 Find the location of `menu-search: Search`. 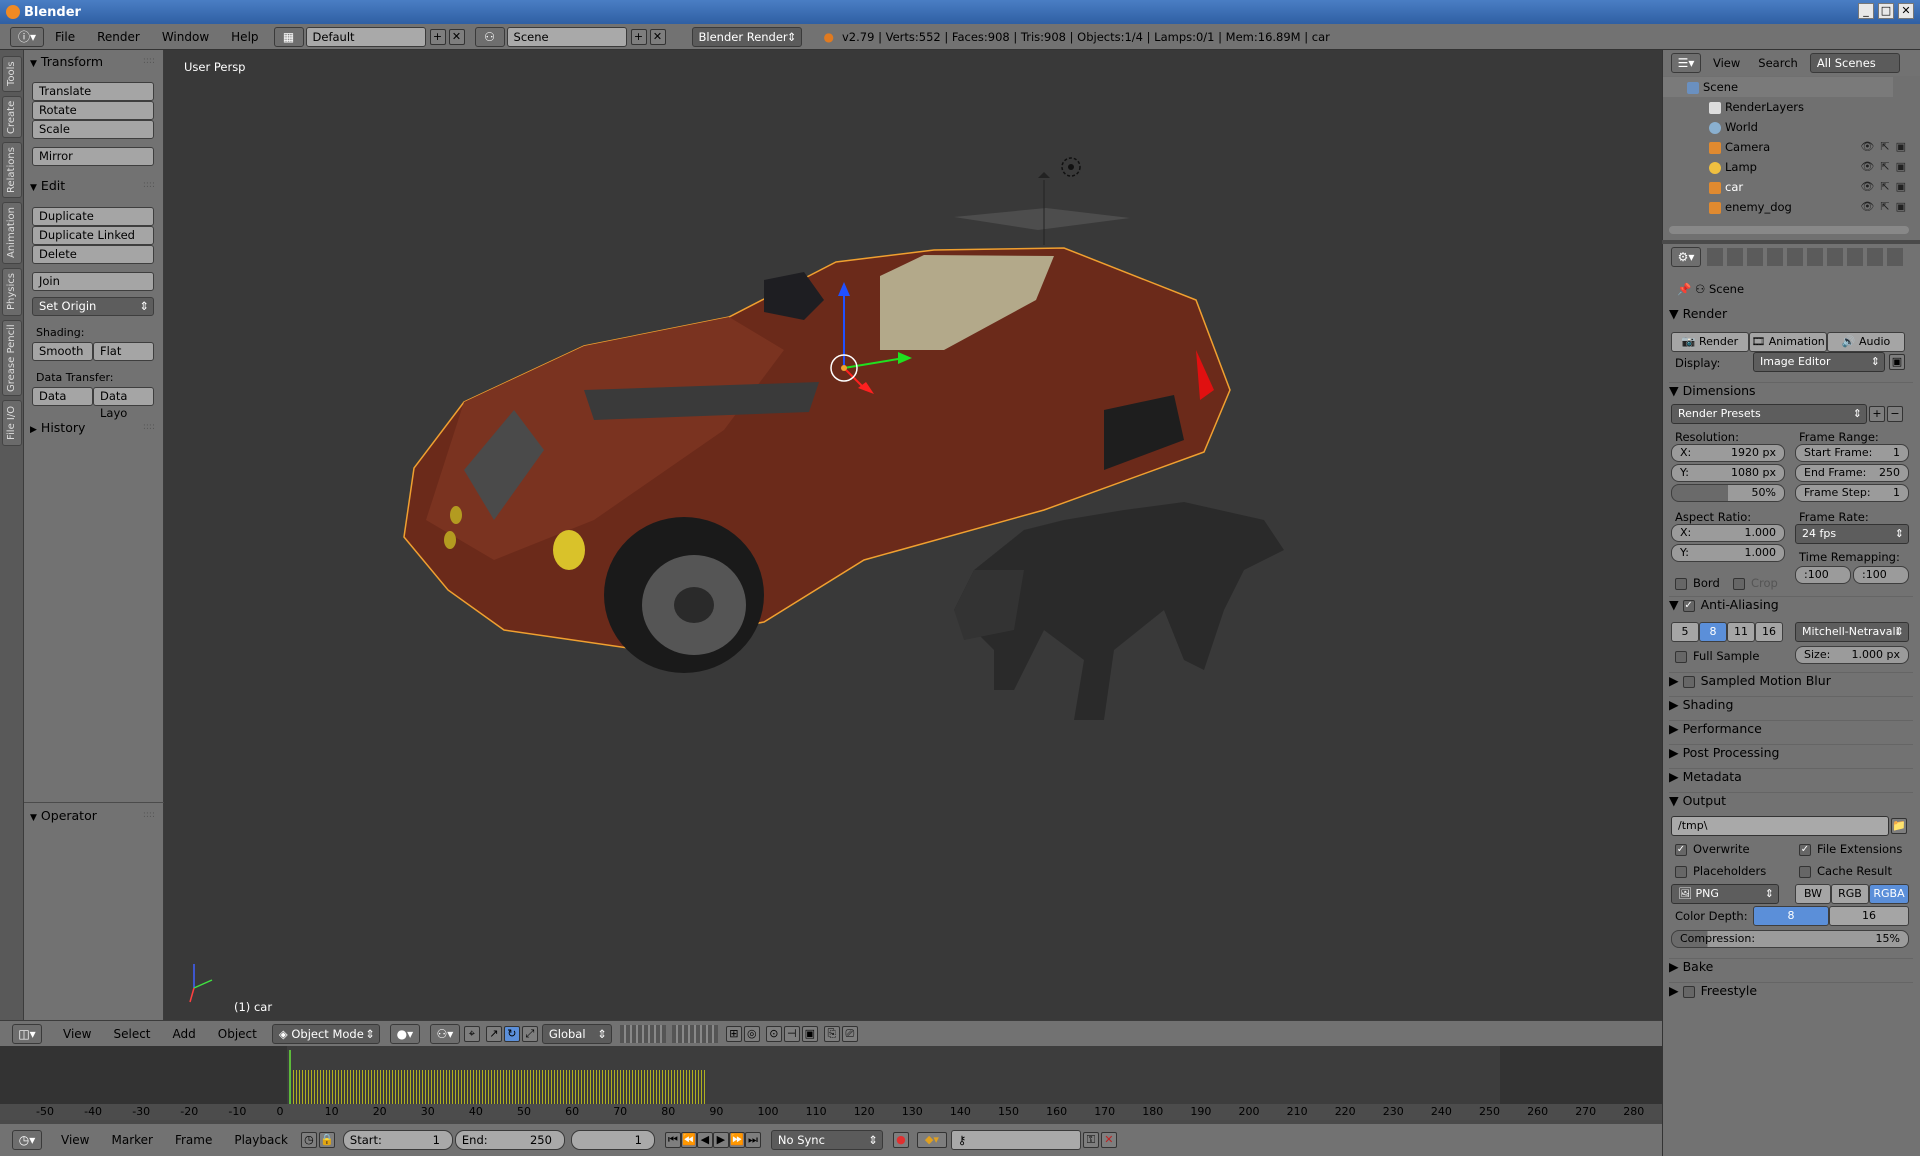

menu-search: Search is located at coordinates (1778, 63).